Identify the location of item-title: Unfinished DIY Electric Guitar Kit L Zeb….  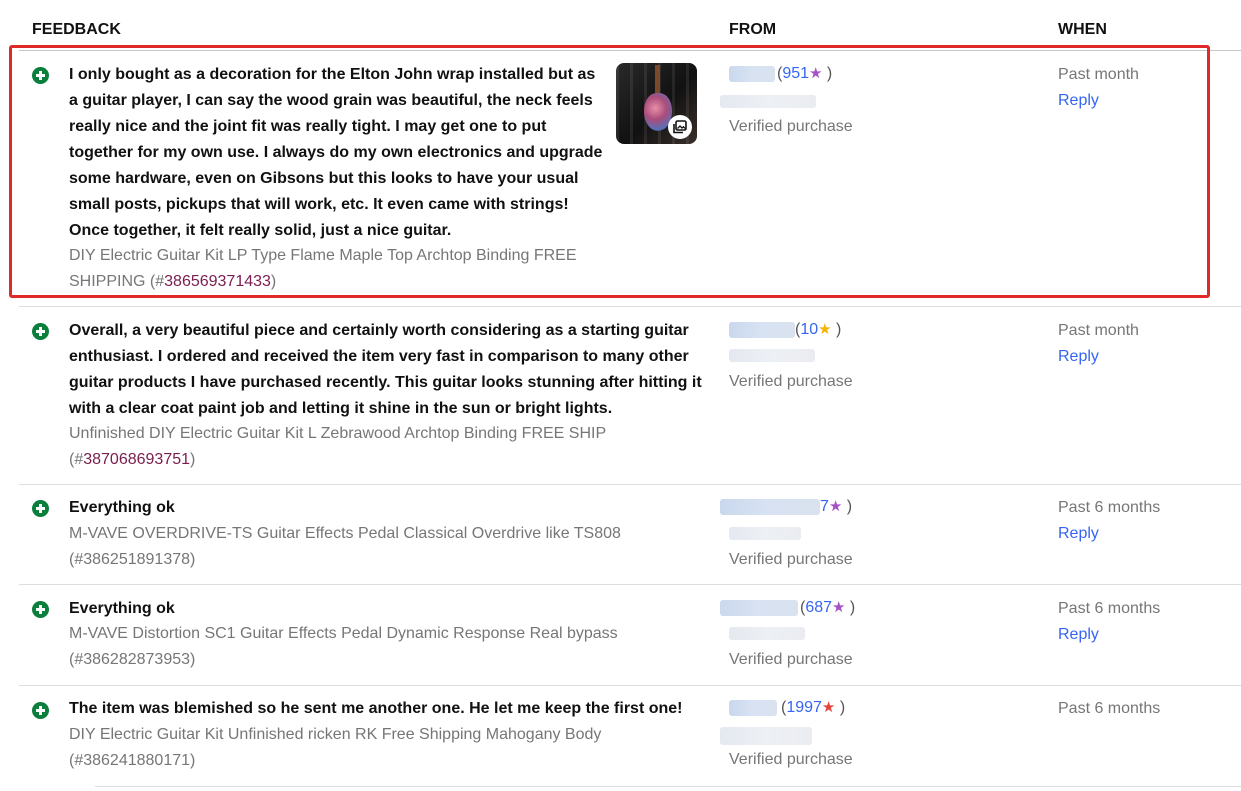
(338, 446).